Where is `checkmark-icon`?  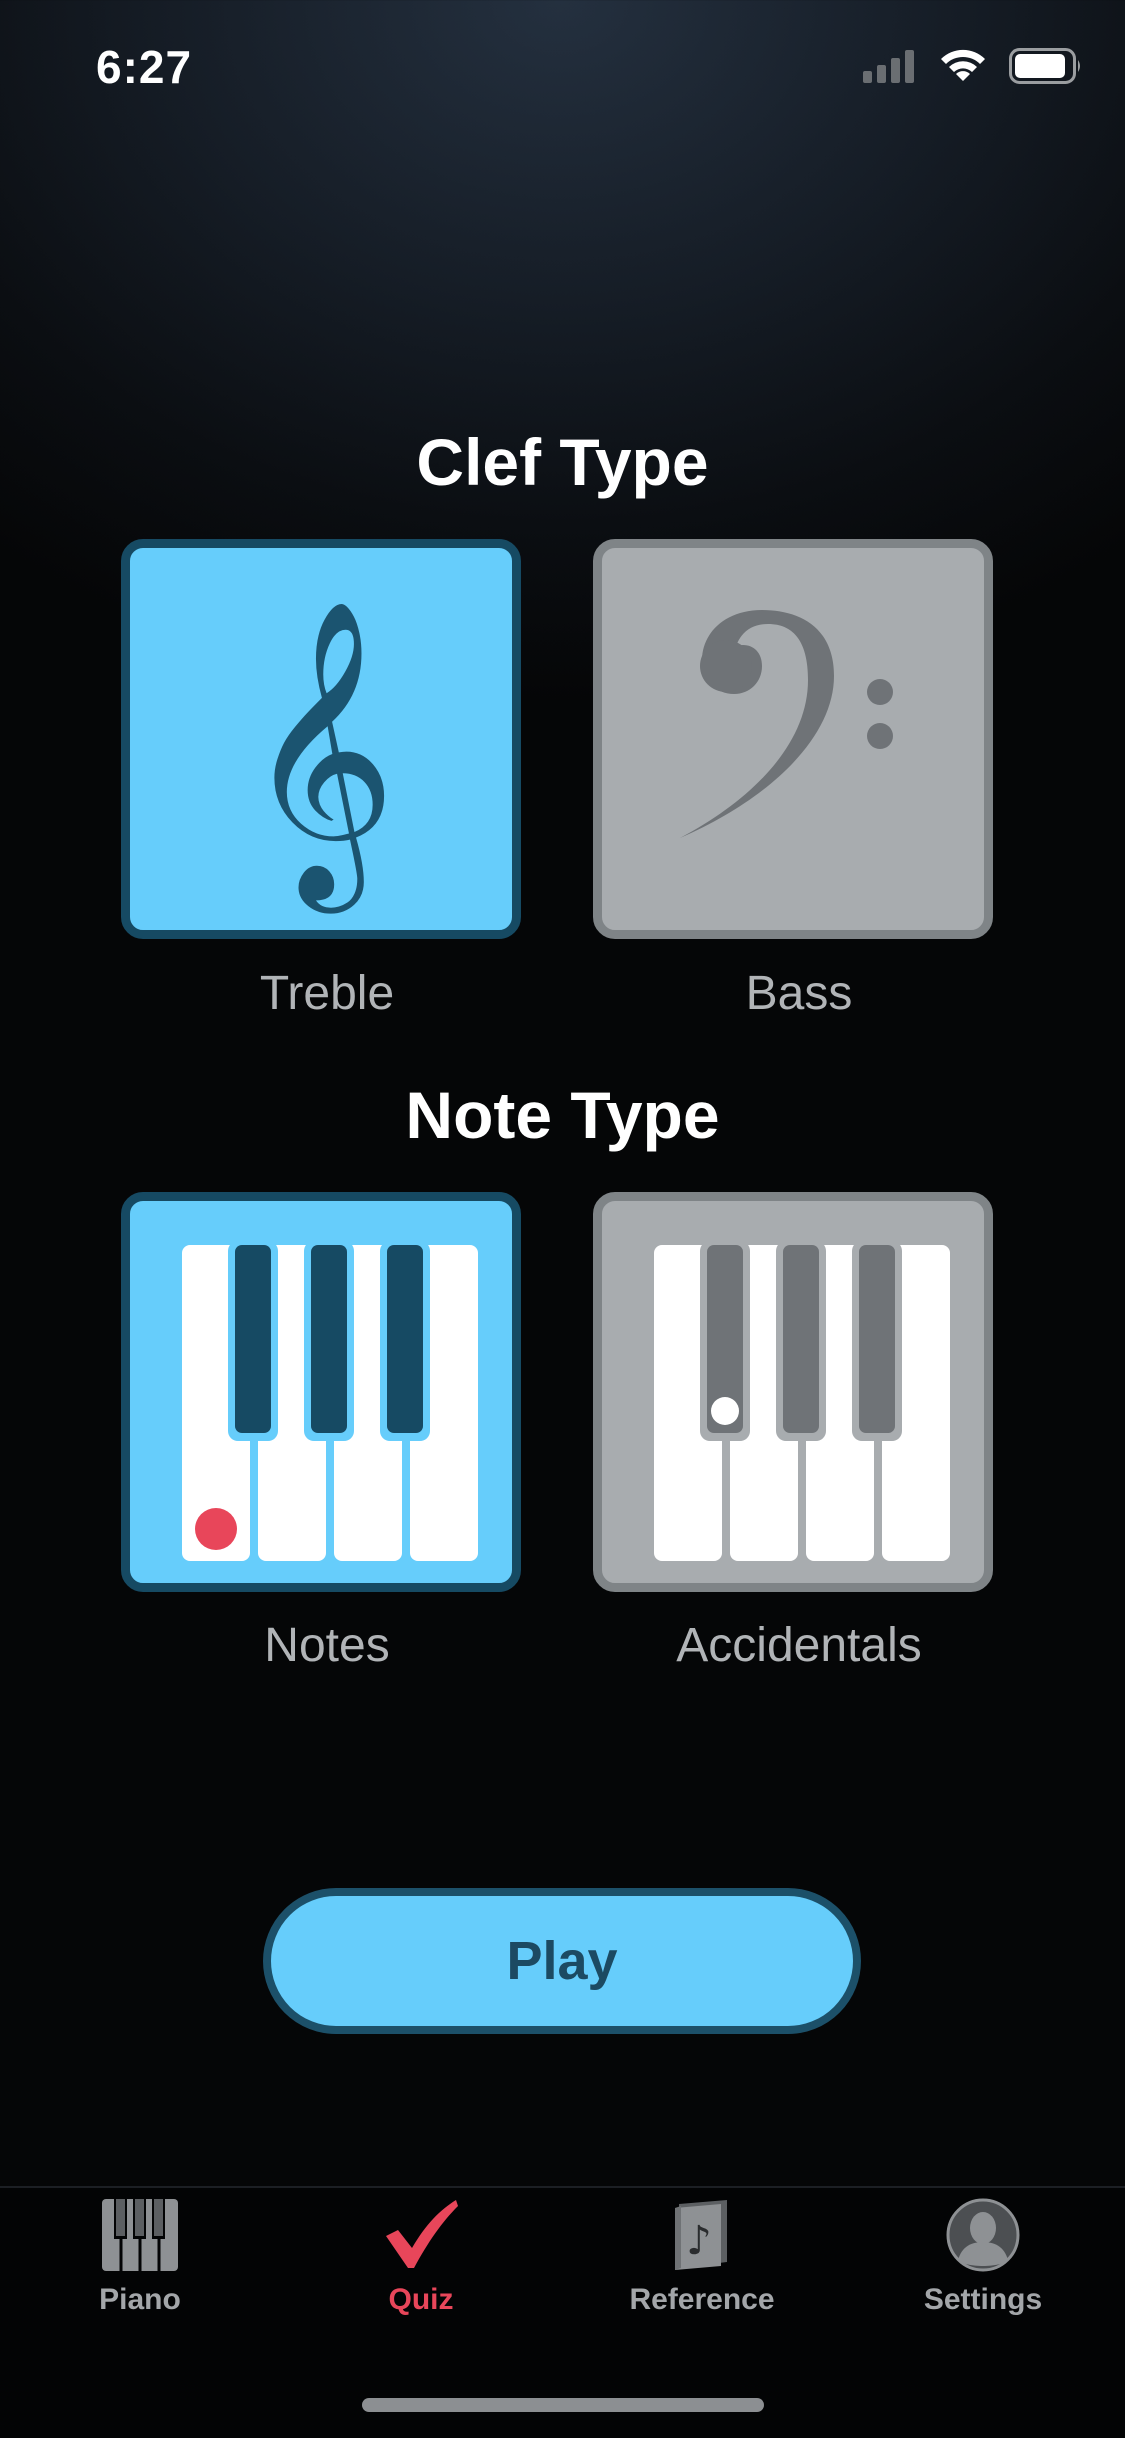
checkmark-icon is located at coordinates (422, 2234).